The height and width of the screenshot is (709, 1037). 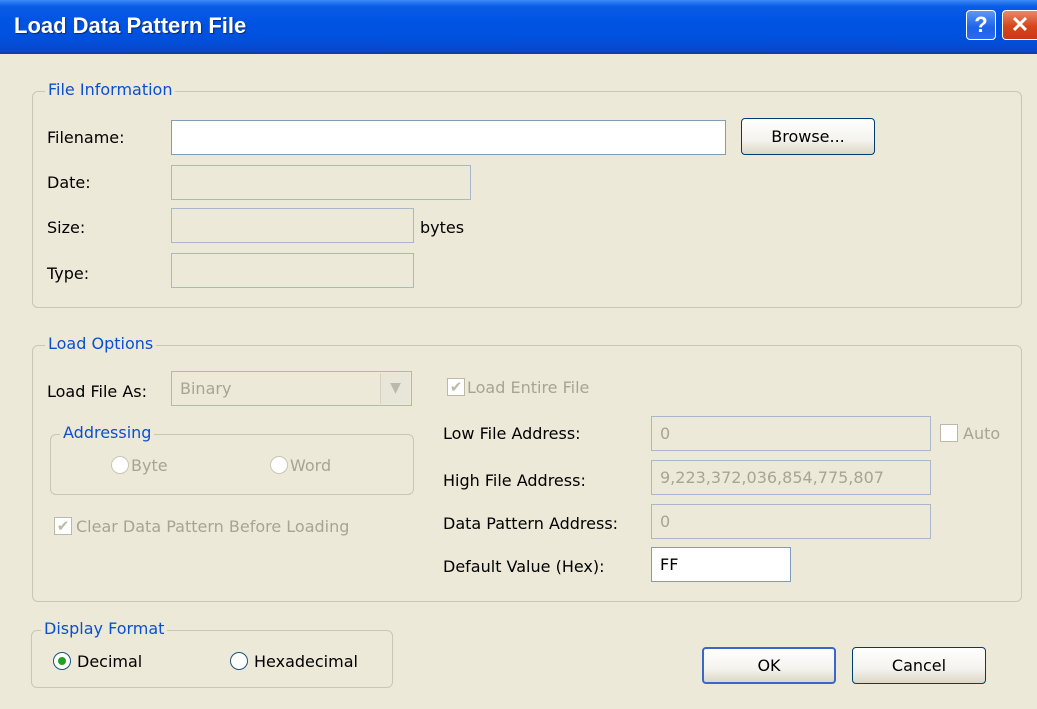 I want to click on date-field, so click(x=321, y=182).